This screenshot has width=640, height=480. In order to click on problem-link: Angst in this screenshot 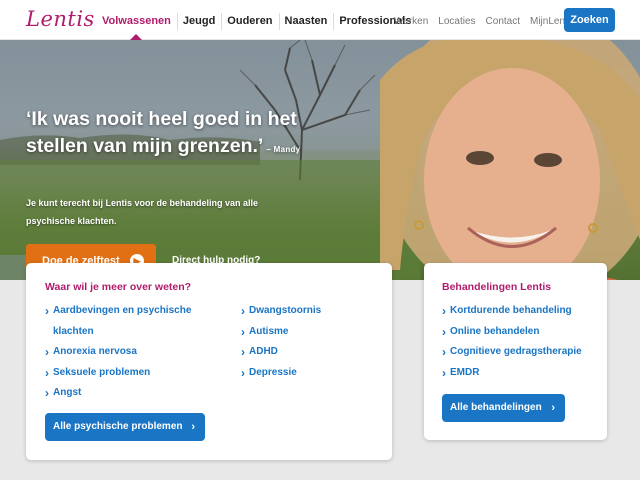, I will do `click(118, 393)`.